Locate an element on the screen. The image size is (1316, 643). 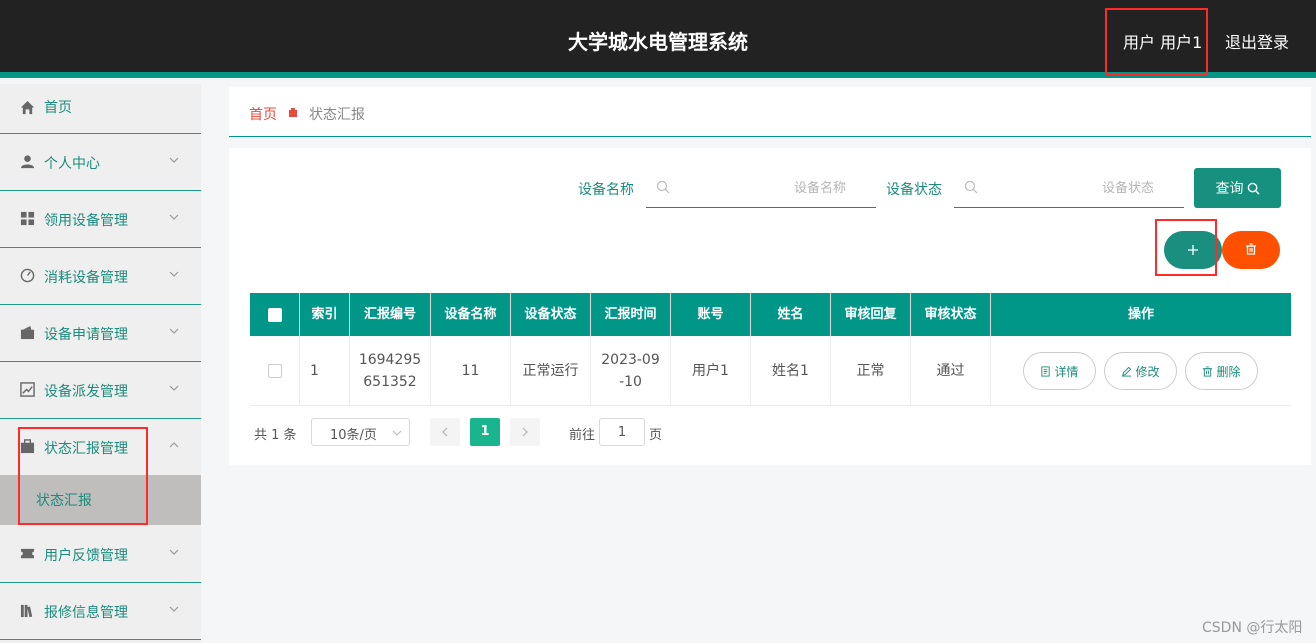
column-header: 操作 is located at coordinates (1140, 314).